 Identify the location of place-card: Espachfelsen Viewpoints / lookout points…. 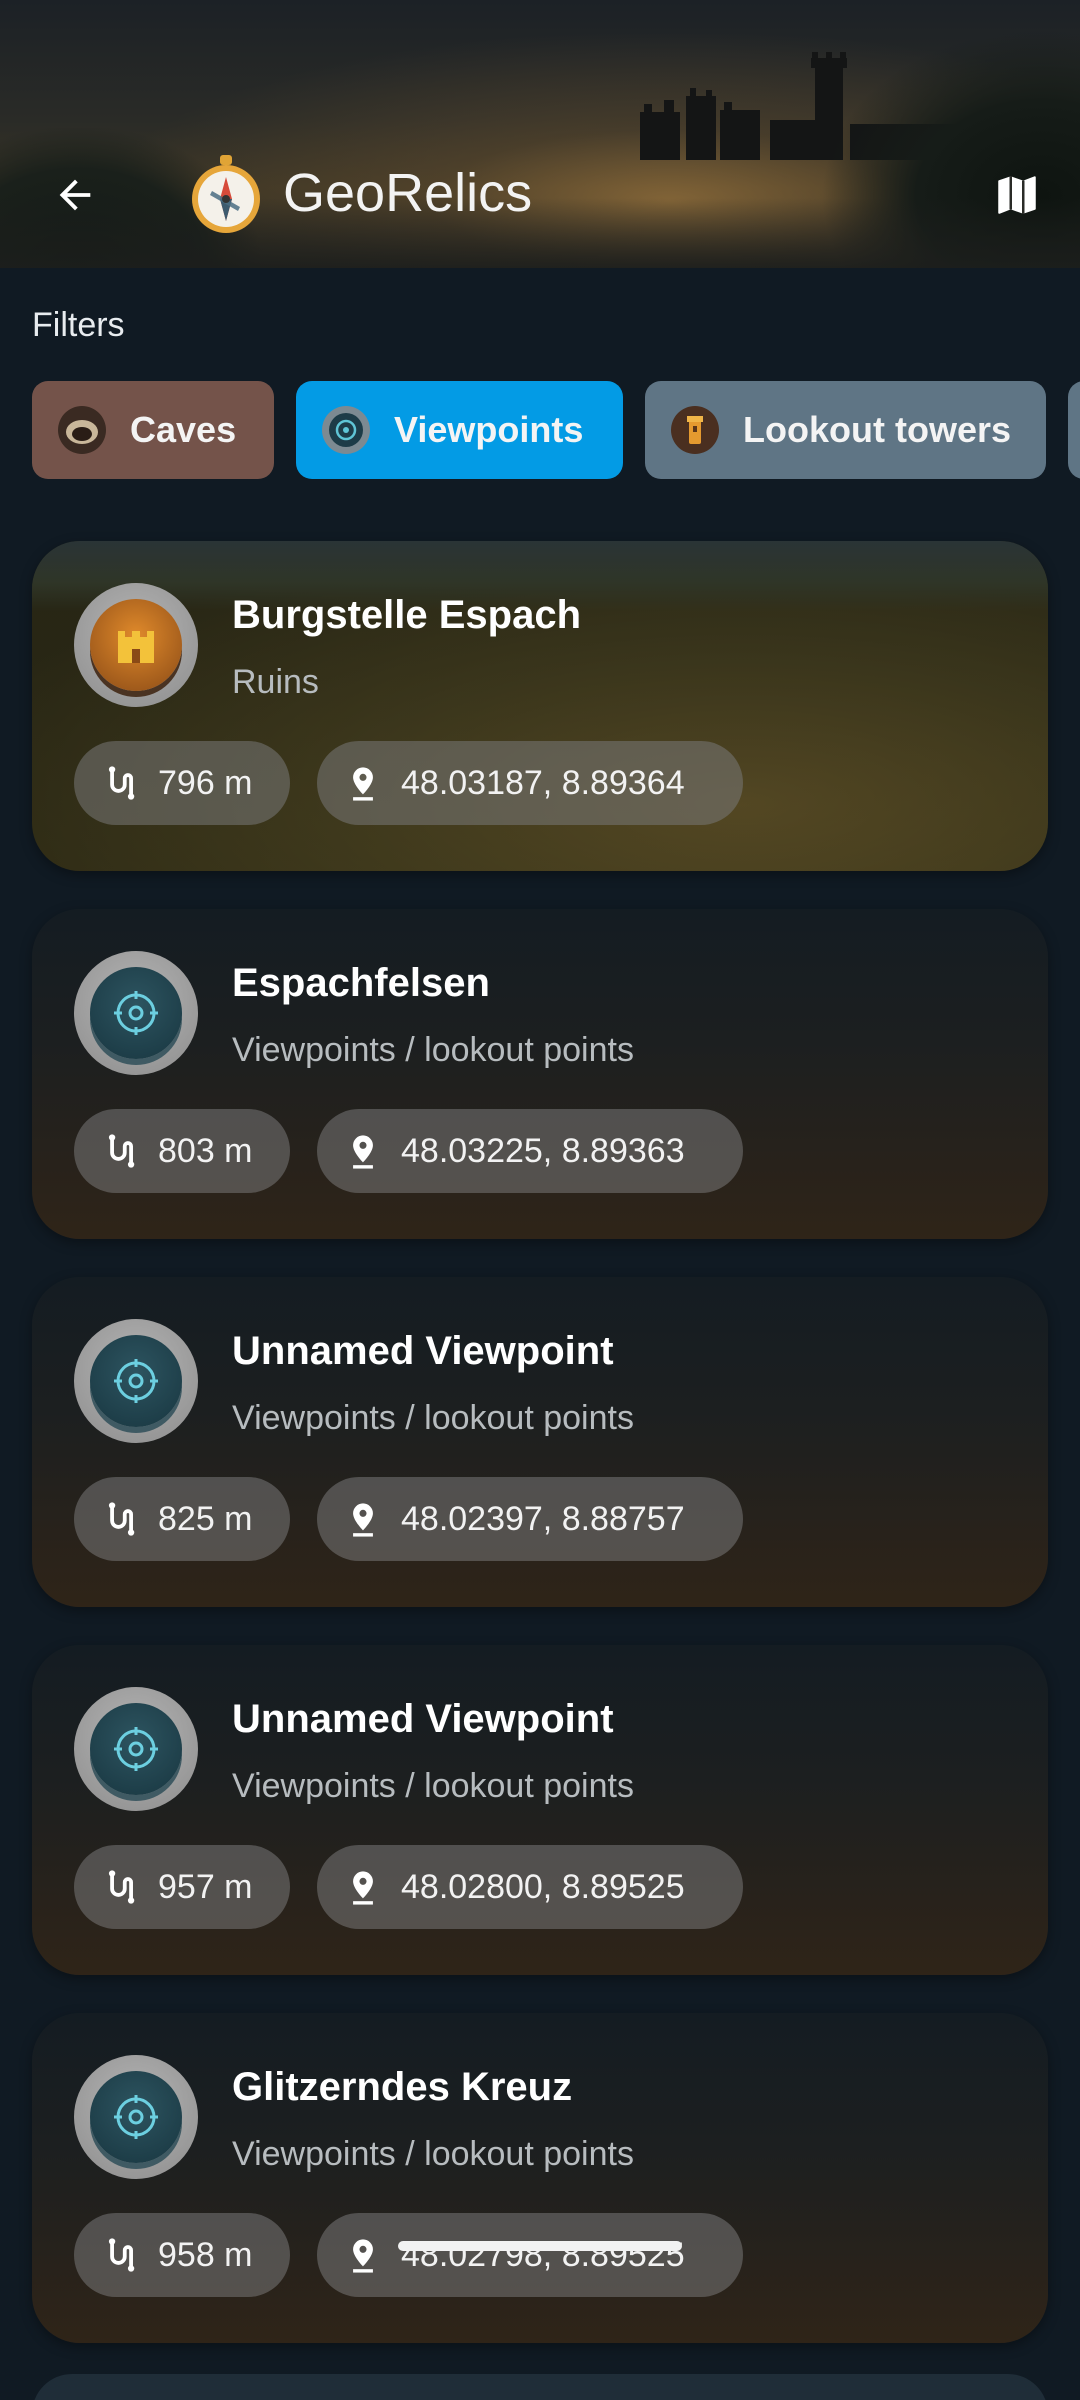
(540, 1074).